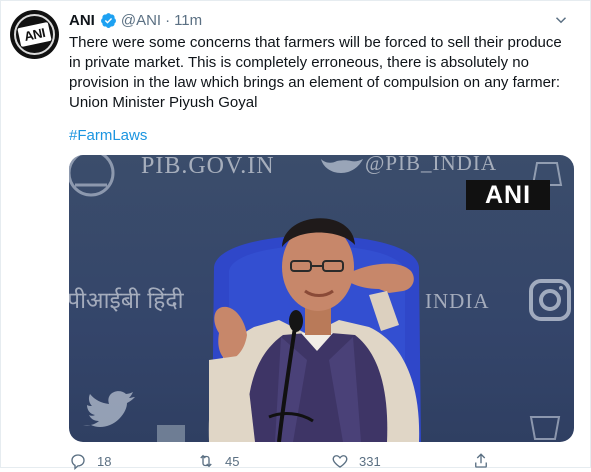 The width and height of the screenshot is (591, 472). I want to click on retweet-icon, so click(206, 461).